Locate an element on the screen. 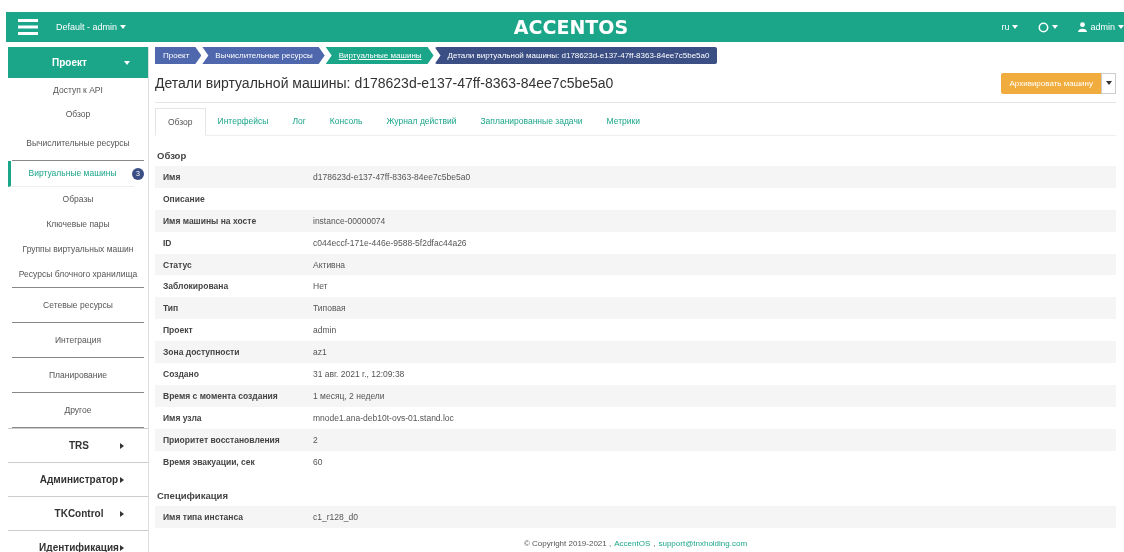  menu-icon is located at coordinates (28, 27).